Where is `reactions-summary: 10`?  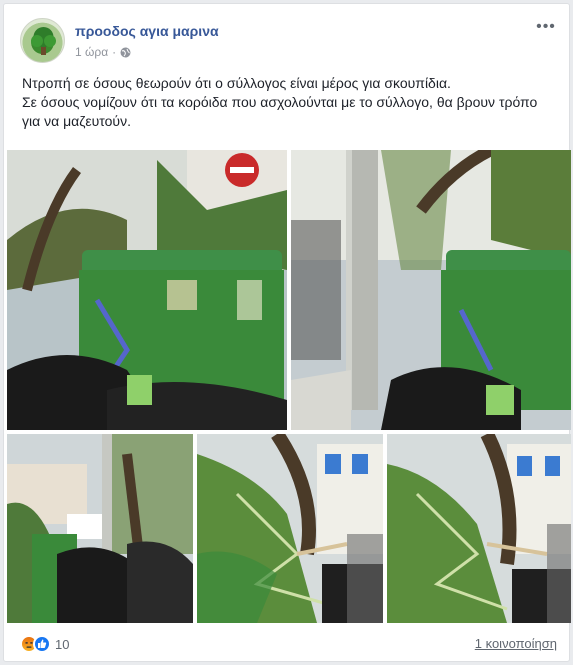
reactions-summary: 10 is located at coordinates (44, 644).